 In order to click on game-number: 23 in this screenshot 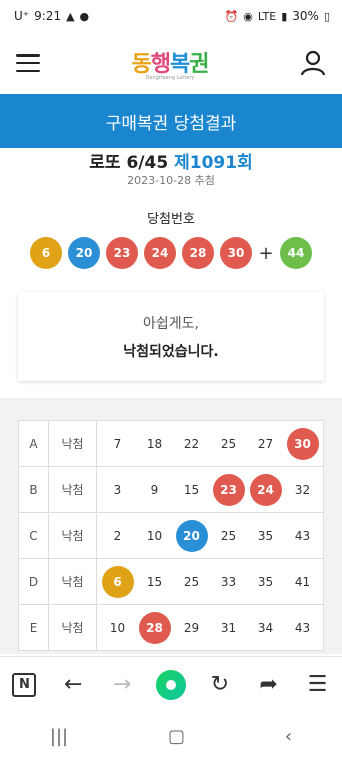, I will do `click(228, 489)`.